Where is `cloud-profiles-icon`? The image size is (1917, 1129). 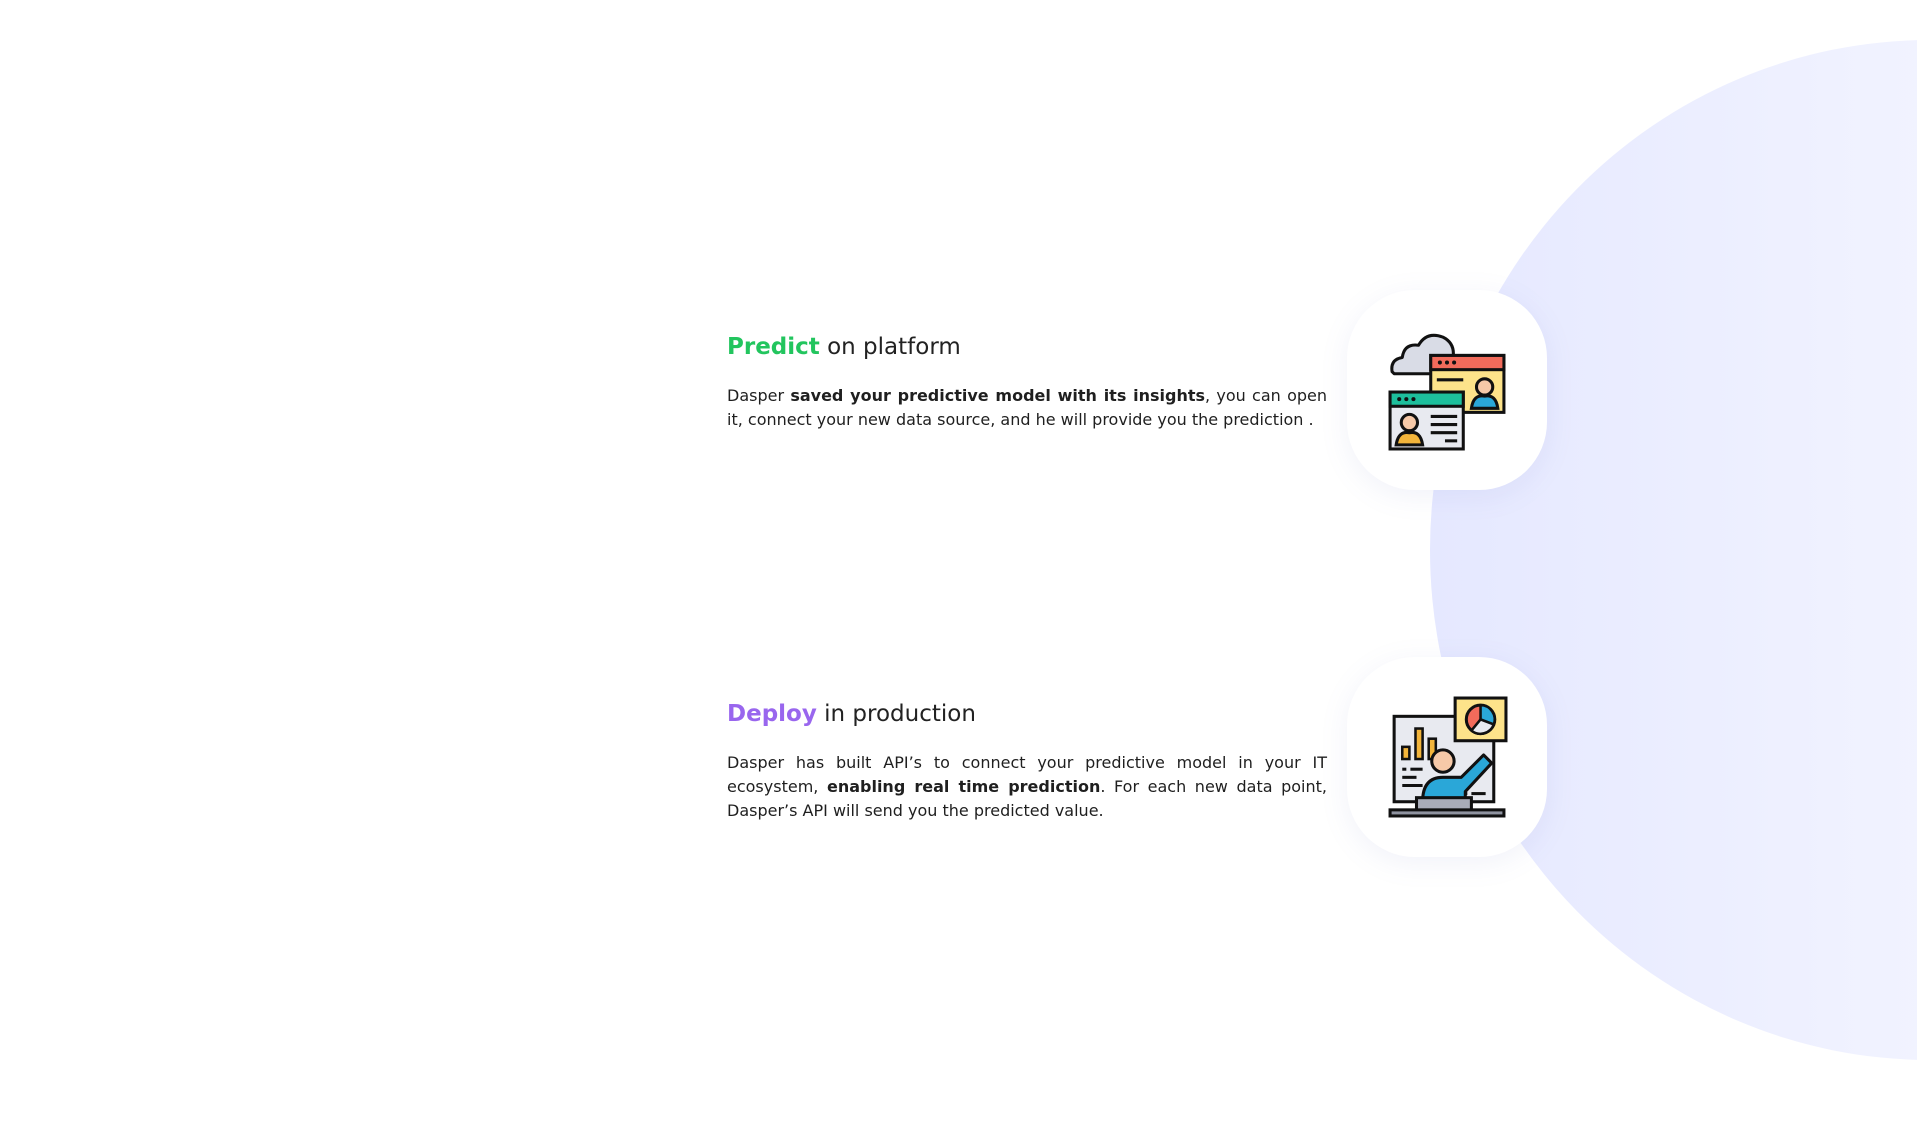
cloud-profiles-icon is located at coordinates (1447, 392).